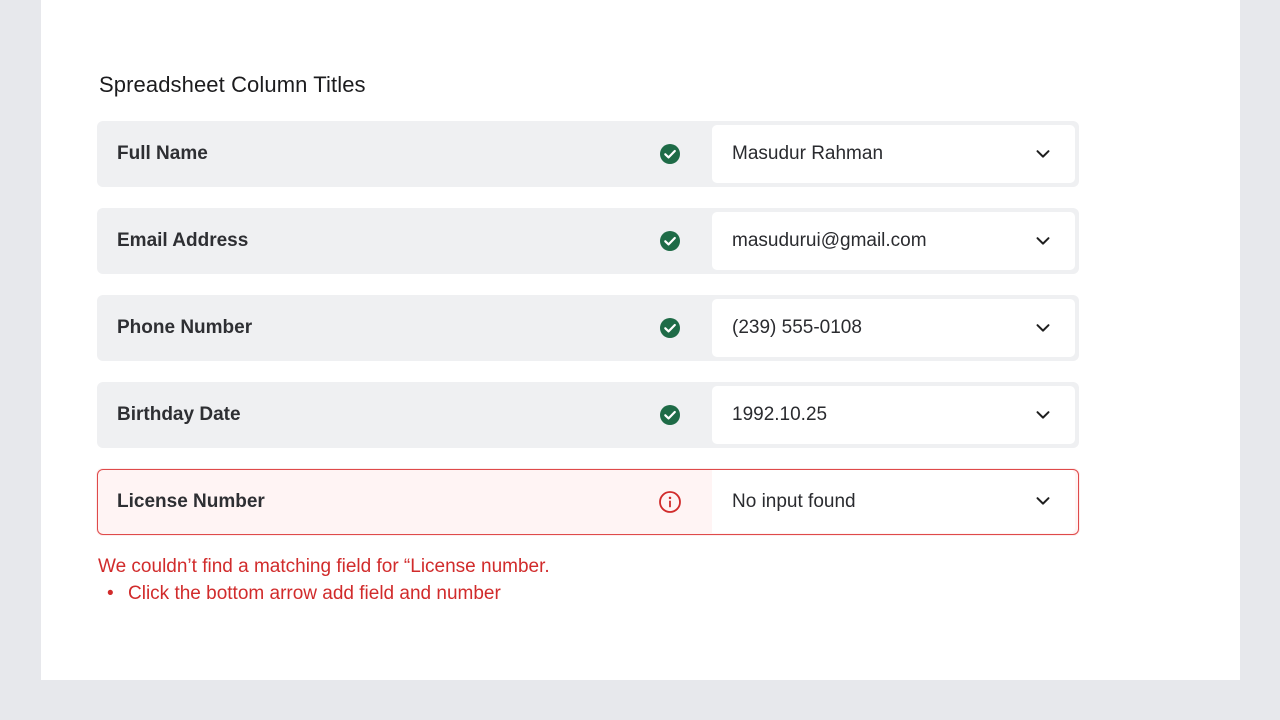  I want to click on field-row-phone-number: Phone Number (239) 555-0108, so click(588, 328).